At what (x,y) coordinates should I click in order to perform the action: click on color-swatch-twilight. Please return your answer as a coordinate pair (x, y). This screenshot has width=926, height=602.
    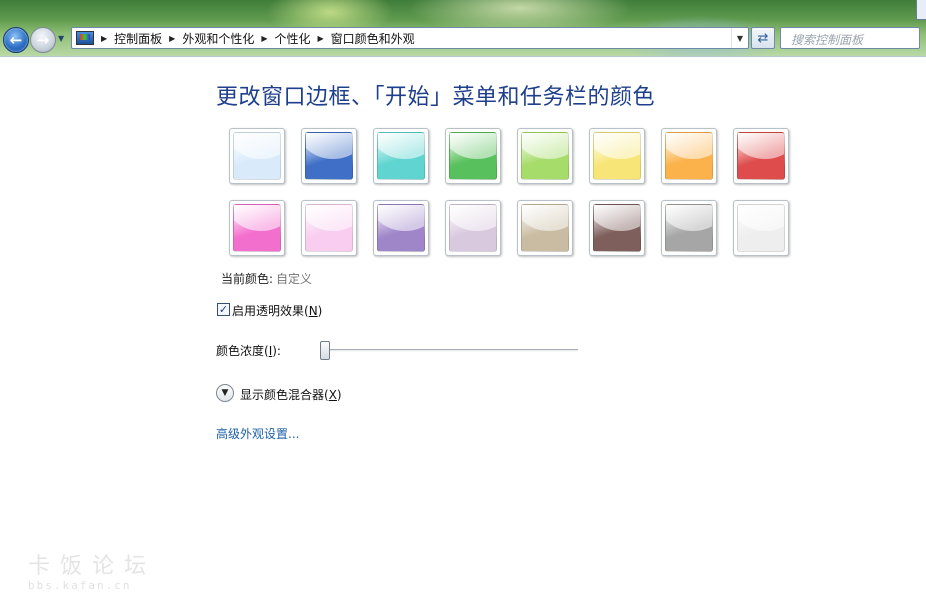
    Looking at the image, I should click on (329, 156).